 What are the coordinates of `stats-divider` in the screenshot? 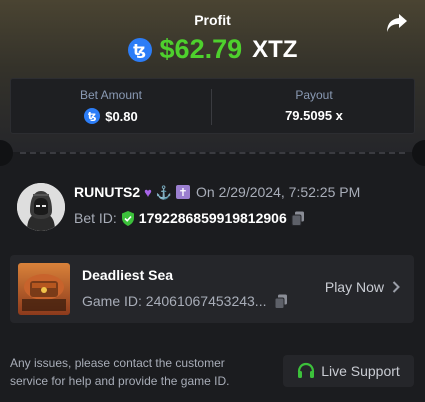 It's located at (211, 107).